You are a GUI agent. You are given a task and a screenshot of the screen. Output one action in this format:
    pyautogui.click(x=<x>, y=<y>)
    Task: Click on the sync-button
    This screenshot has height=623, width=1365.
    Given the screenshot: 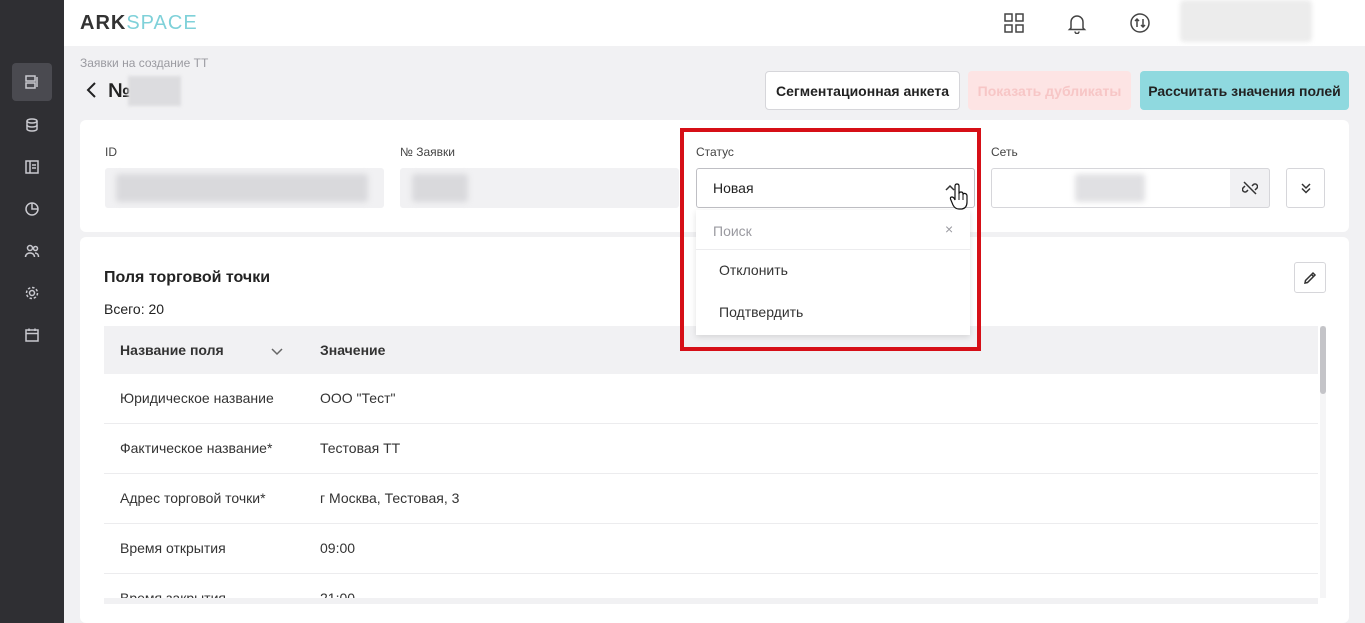 What is the action you would take?
    pyautogui.click(x=1140, y=23)
    